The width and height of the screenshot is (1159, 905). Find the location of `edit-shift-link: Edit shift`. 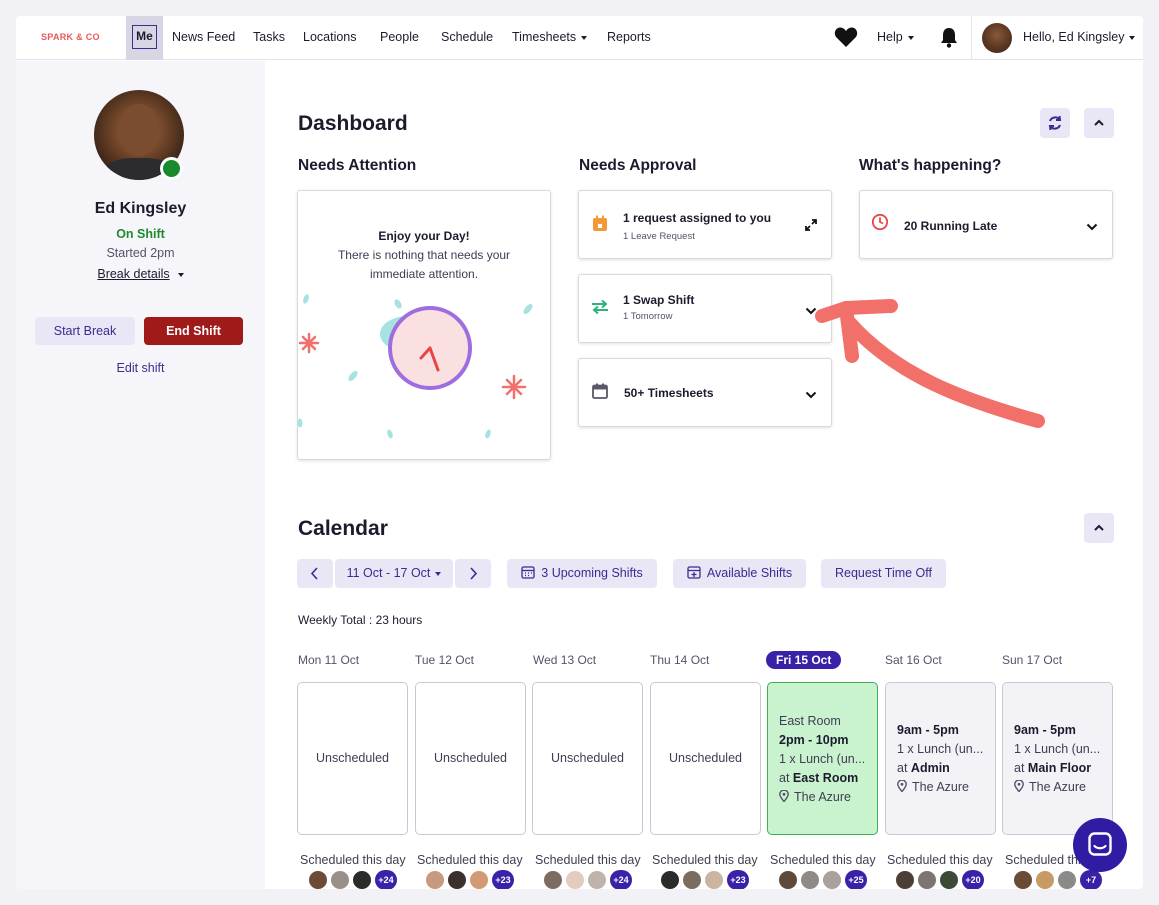

edit-shift-link: Edit shift is located at coordinates (140, 368).